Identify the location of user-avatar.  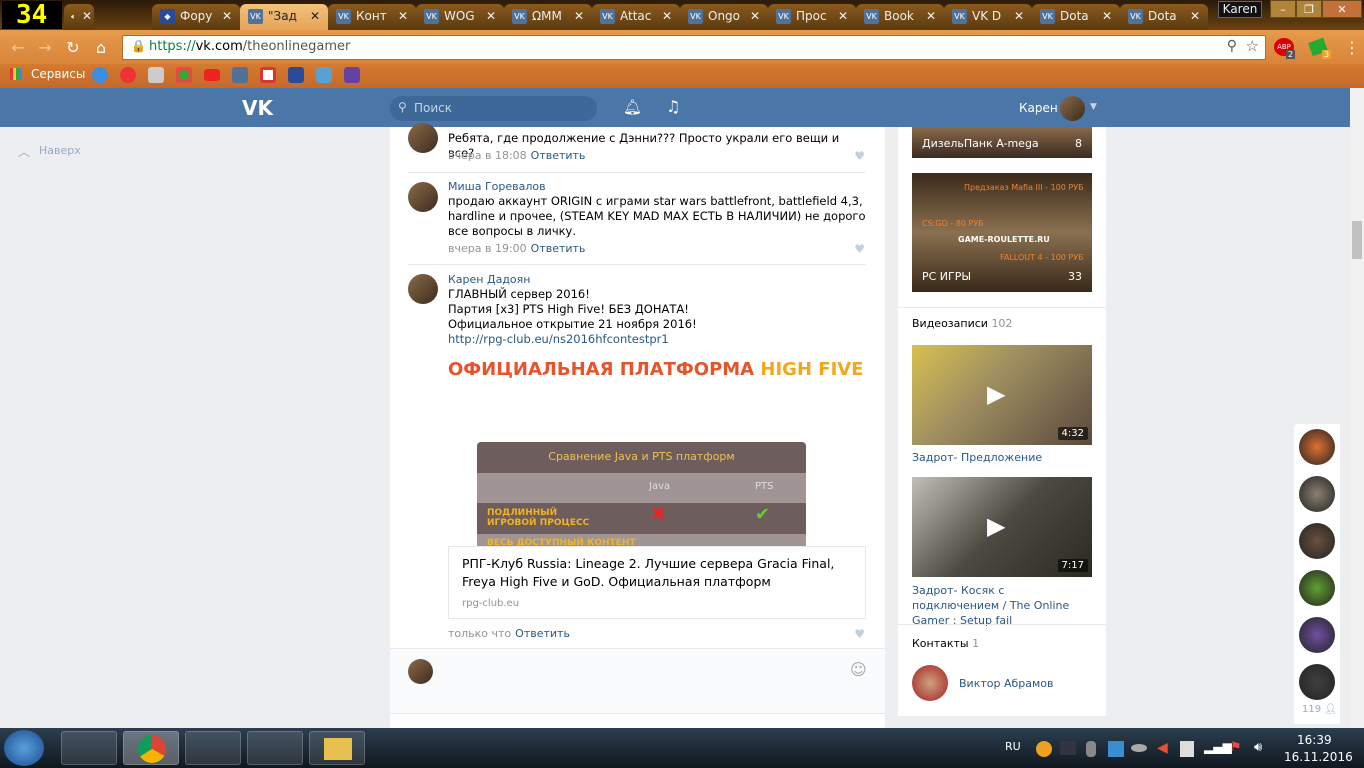
(1072, 108).